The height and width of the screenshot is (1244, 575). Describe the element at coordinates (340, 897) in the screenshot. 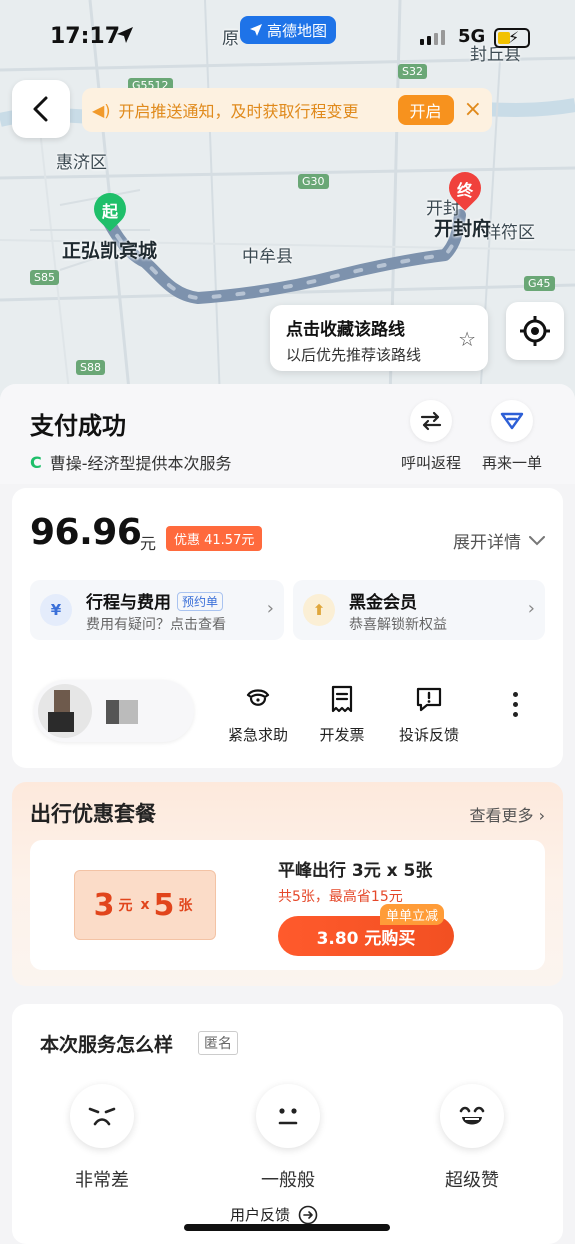

I see `promo-subtitle: 共5张，最高省15元` at that location.